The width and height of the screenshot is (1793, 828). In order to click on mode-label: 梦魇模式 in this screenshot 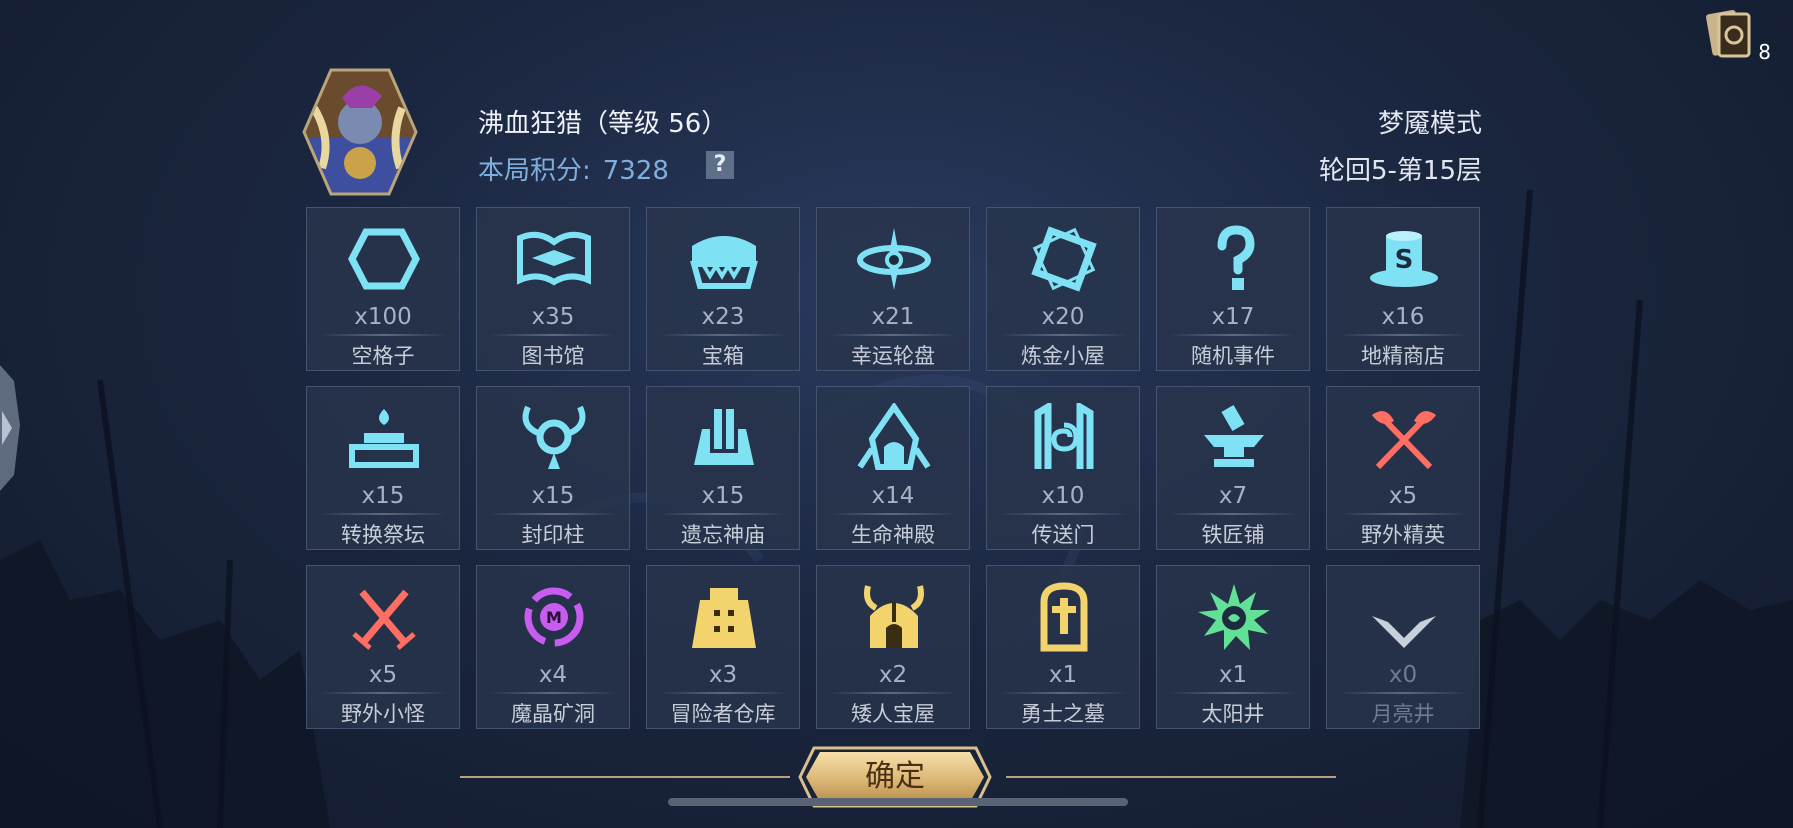, I will do `click(1429, 124)`.